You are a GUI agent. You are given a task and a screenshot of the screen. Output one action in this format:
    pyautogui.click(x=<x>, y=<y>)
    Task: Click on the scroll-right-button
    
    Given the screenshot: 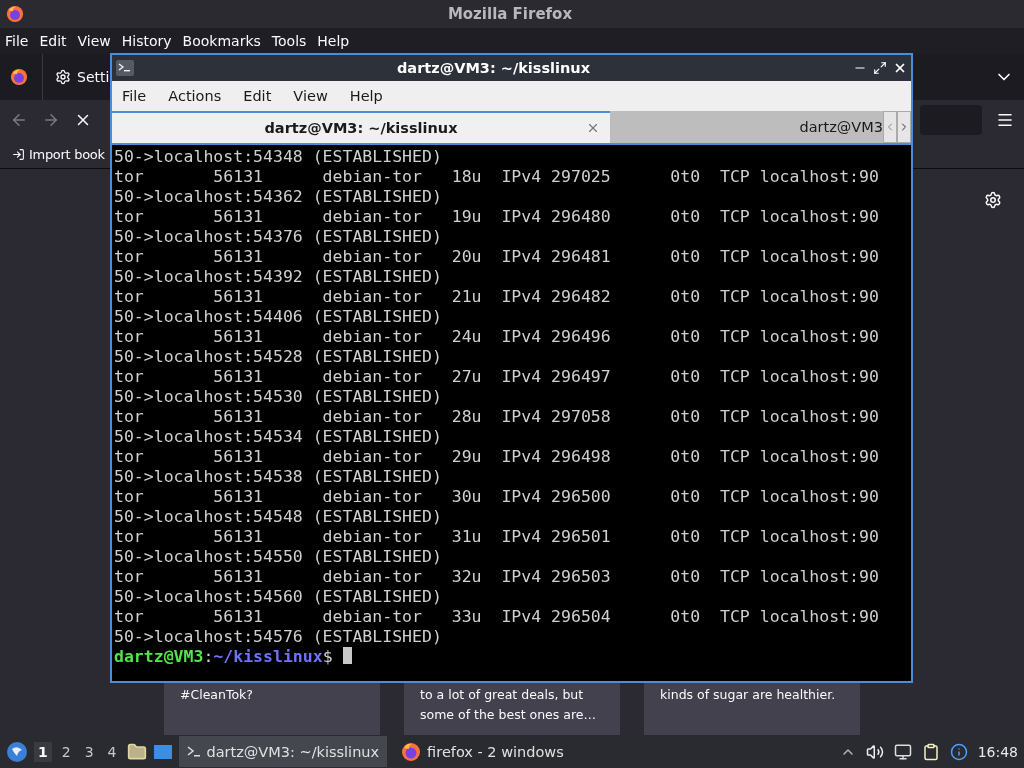 What is the action you would take?
    pyautogui.click(x=904, y=127)
    